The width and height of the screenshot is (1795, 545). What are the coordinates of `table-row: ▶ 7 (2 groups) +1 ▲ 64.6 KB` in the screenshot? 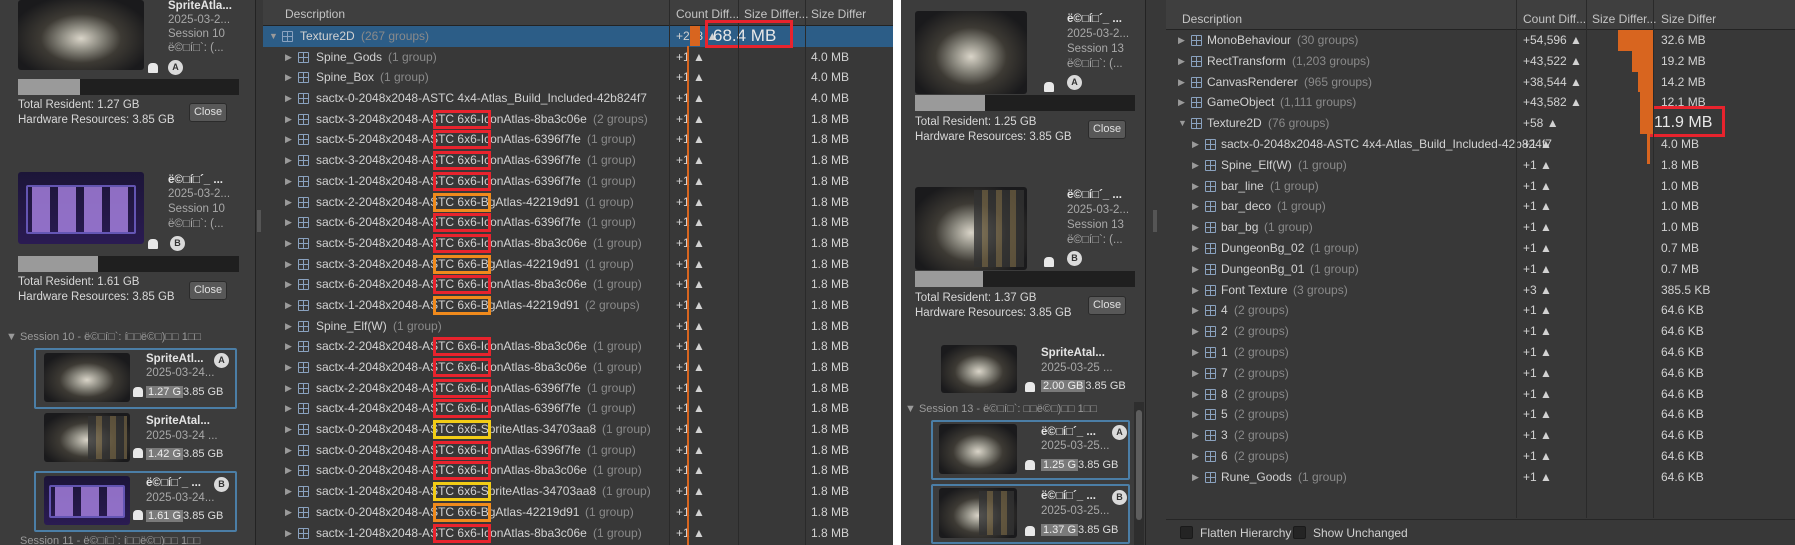 It's located at (1480, 373).